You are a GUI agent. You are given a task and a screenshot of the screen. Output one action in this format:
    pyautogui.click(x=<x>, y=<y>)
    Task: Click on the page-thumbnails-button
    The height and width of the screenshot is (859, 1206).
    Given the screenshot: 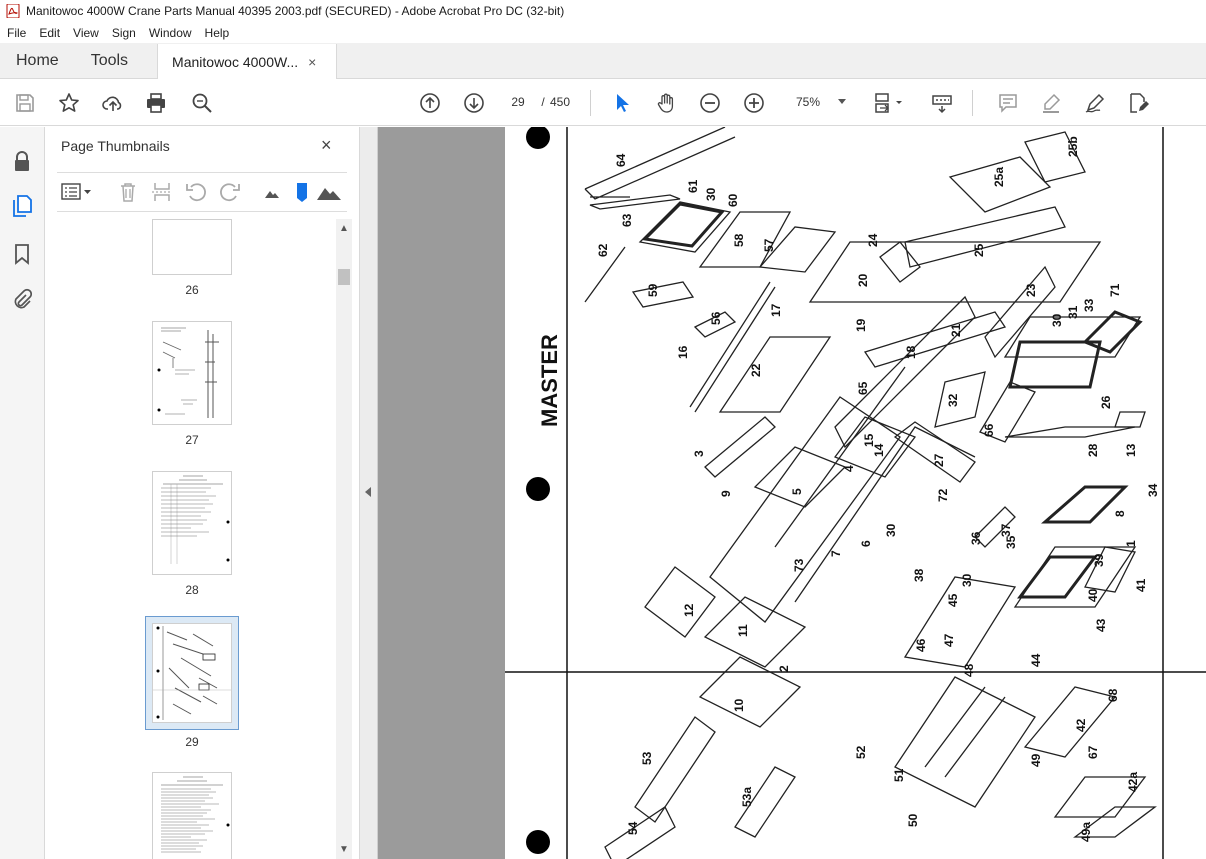 What is the action you would take?
    pyautogui.click(x=22, y=206)
    